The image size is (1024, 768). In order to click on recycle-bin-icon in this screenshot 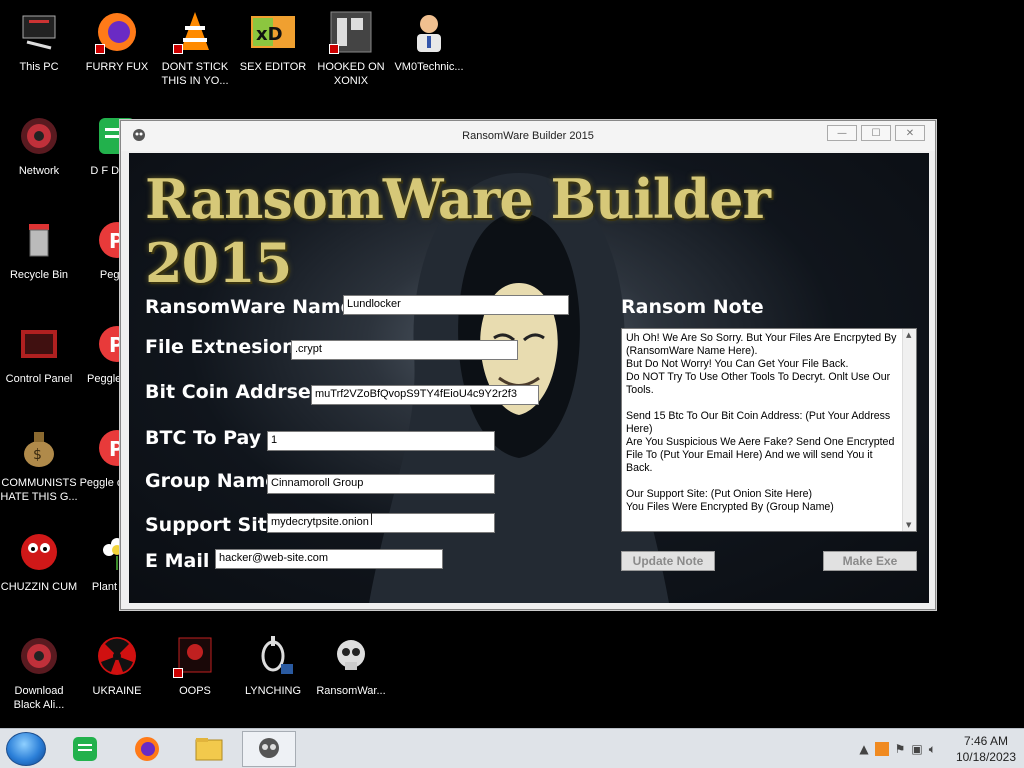, I will do `click(39, 240)`.